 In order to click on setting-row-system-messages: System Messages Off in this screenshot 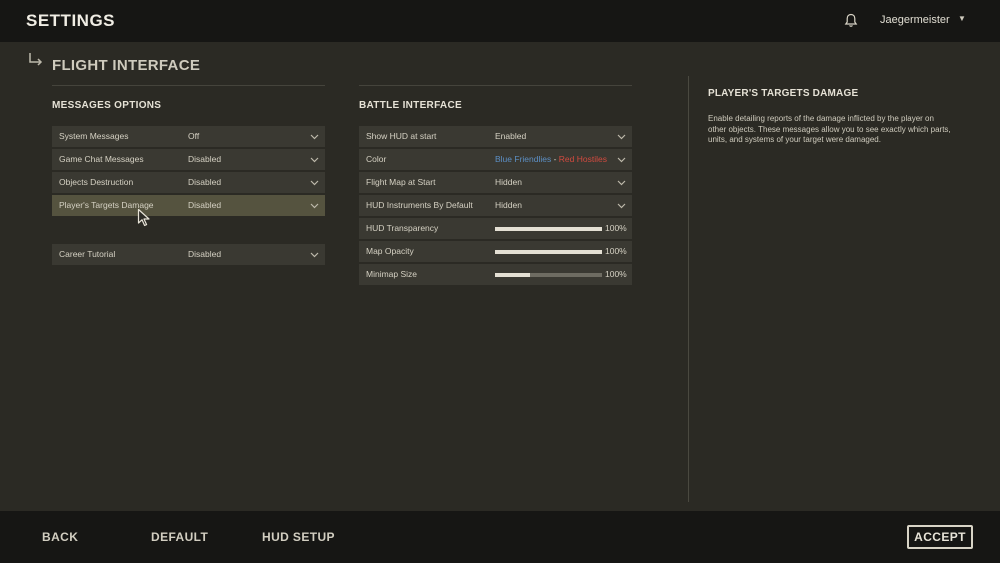, I will do `click(188, 136)`.